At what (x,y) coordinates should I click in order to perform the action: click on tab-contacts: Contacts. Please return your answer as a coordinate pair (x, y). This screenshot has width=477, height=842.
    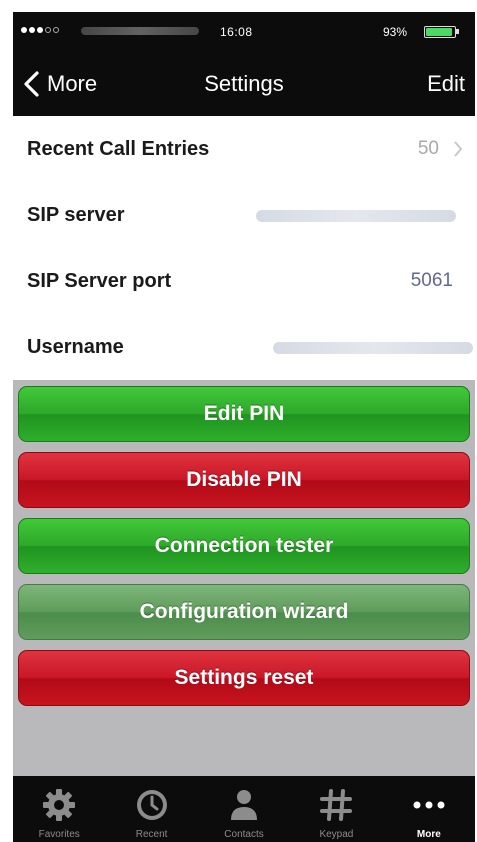
    Looking at the image, I should click on (244, 809).